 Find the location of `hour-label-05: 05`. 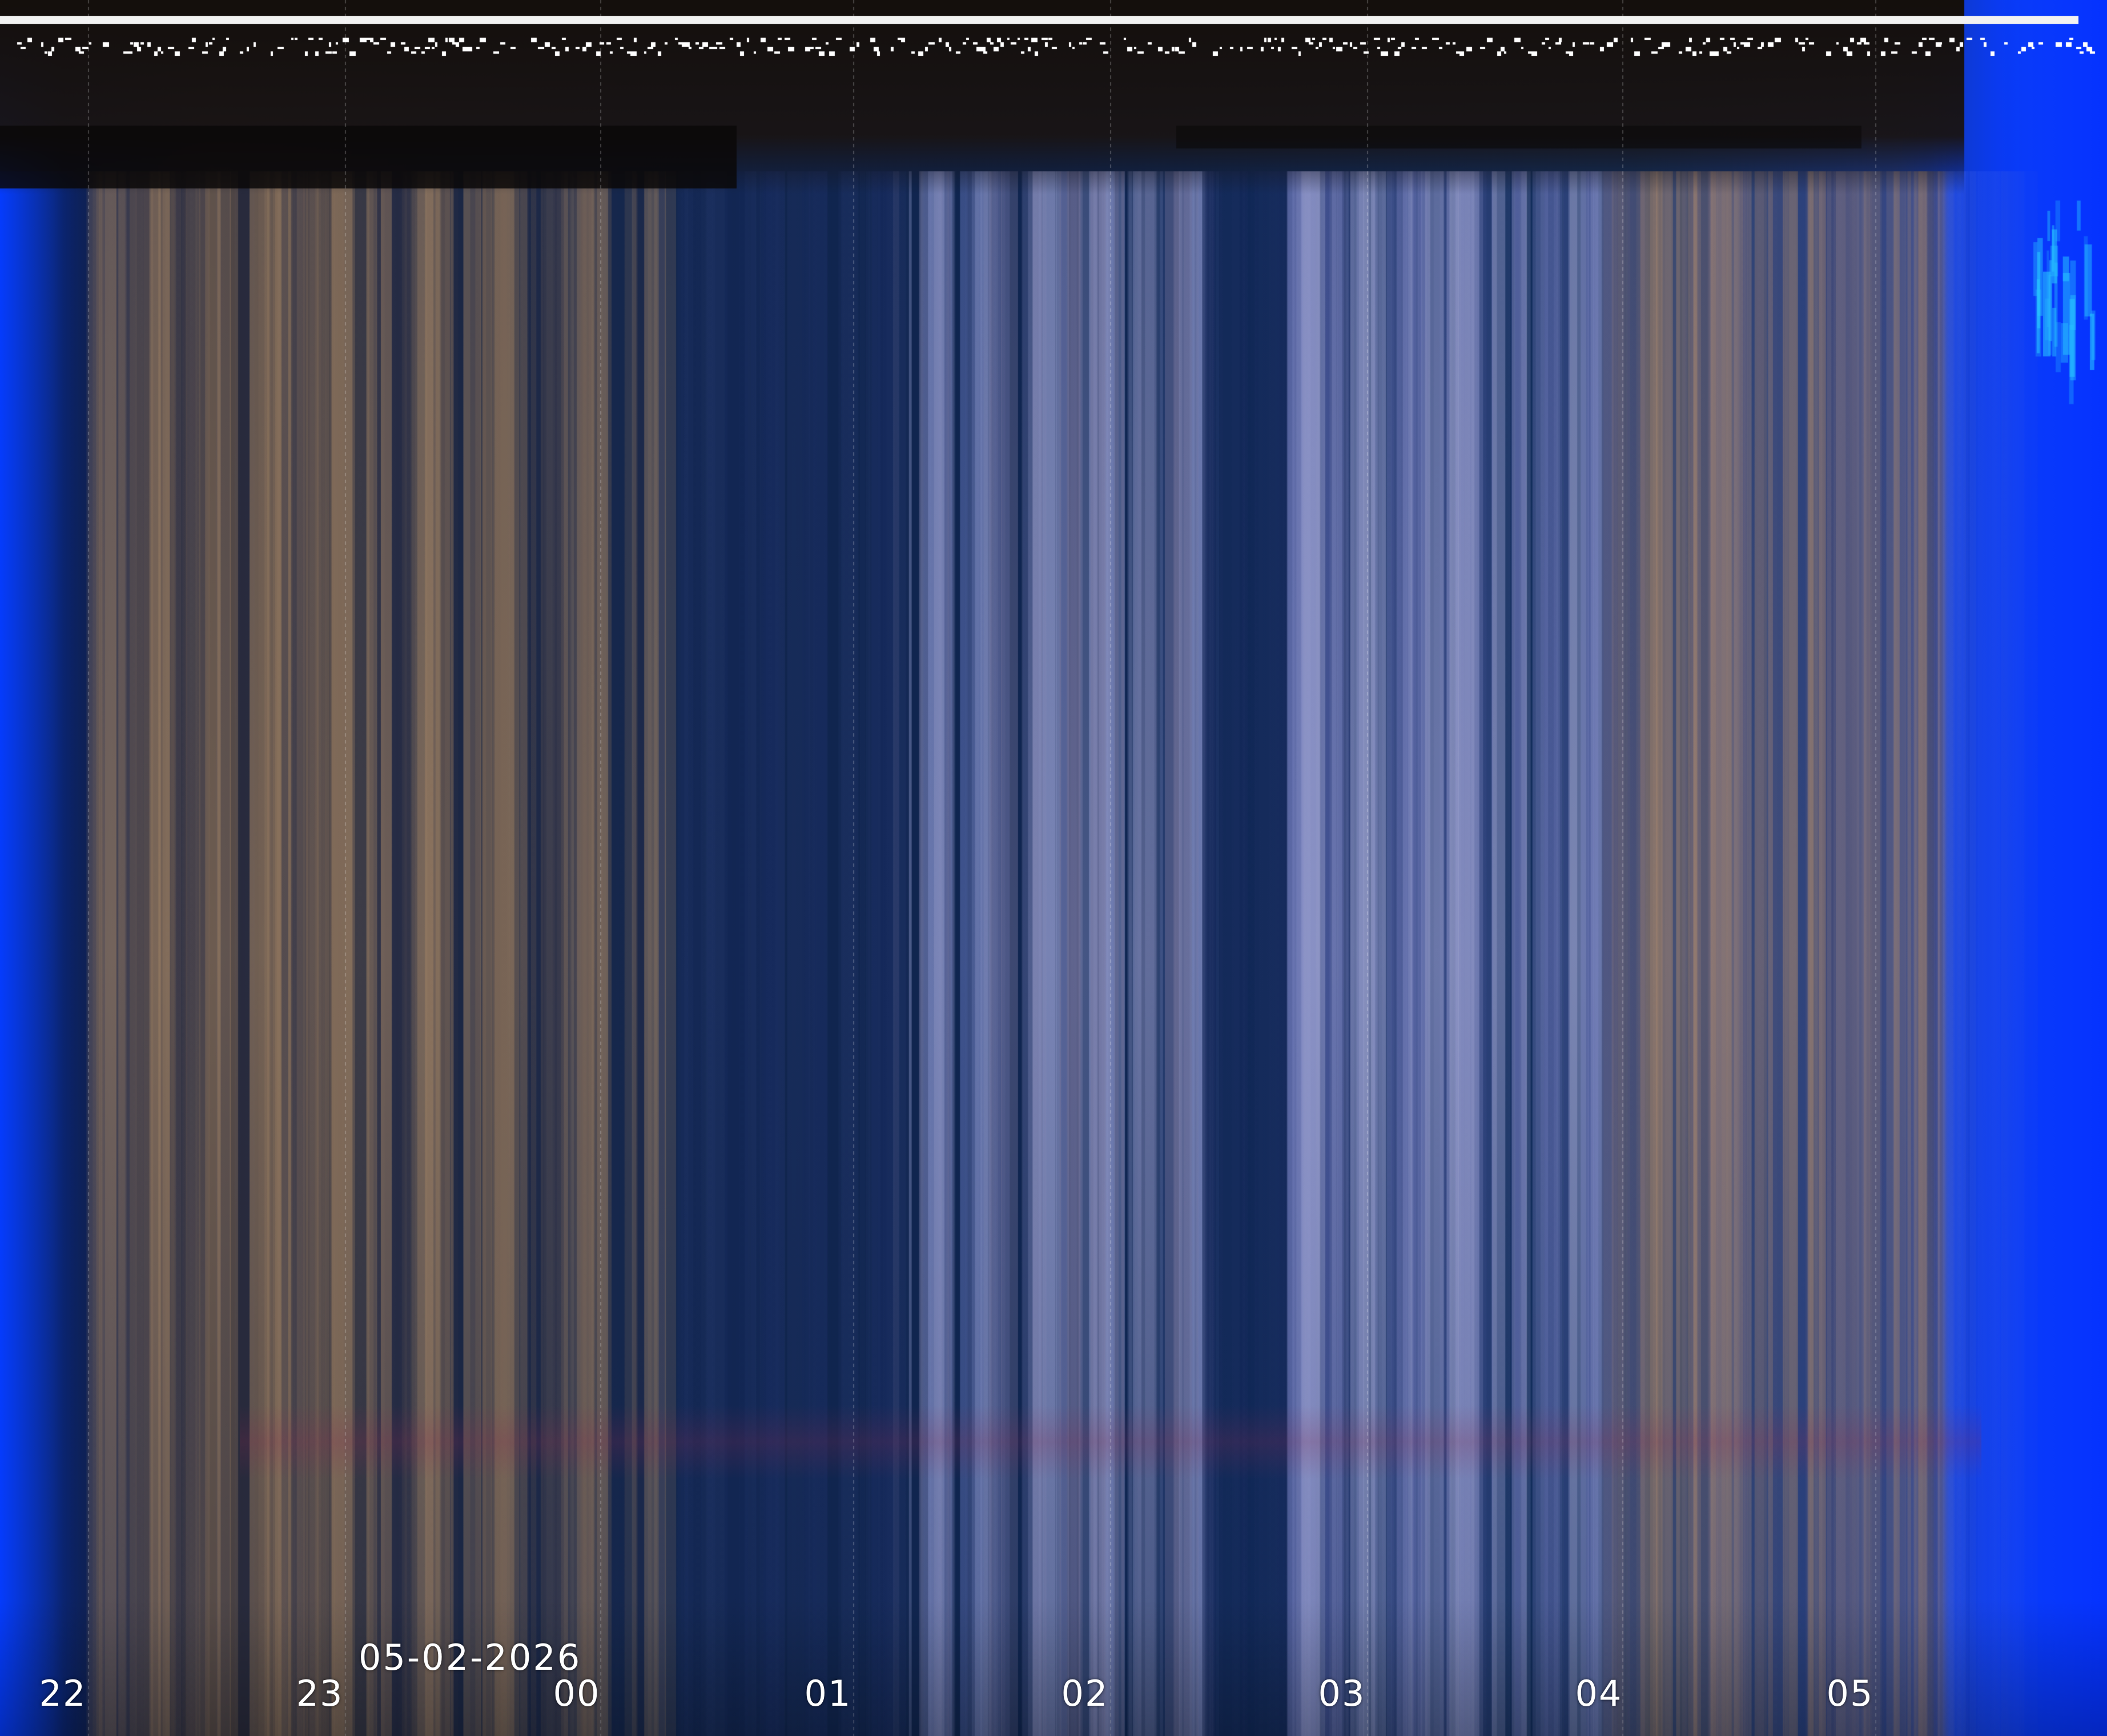

hour-label-05: 05 is located at coordinates (1850, 1693).